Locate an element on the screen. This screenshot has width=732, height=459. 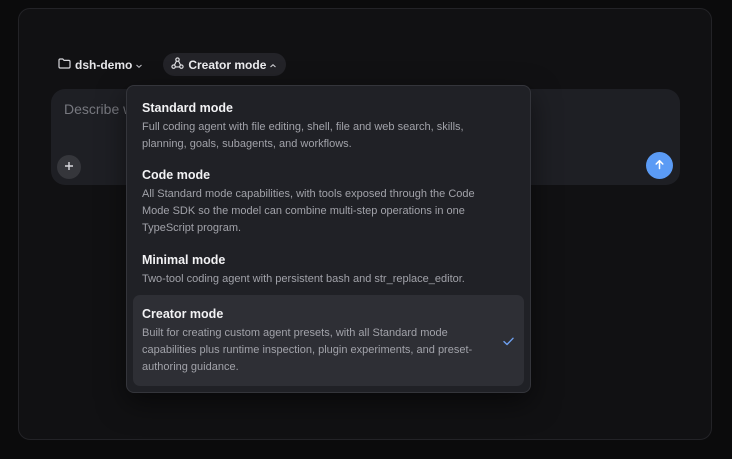
folder-icon is located at coordinates (66, 64).